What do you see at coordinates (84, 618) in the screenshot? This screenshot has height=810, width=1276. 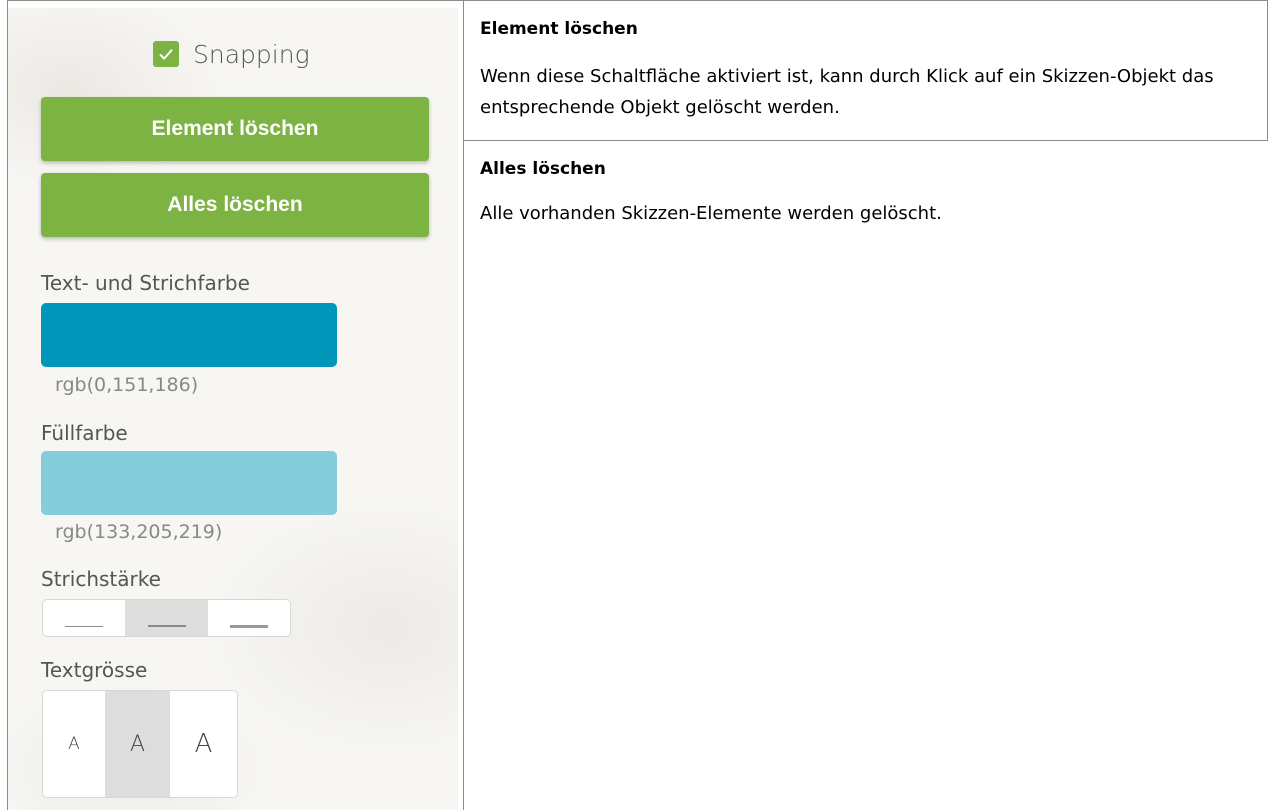 I see `stroke-width-thin` at bounding box center [84, 618].